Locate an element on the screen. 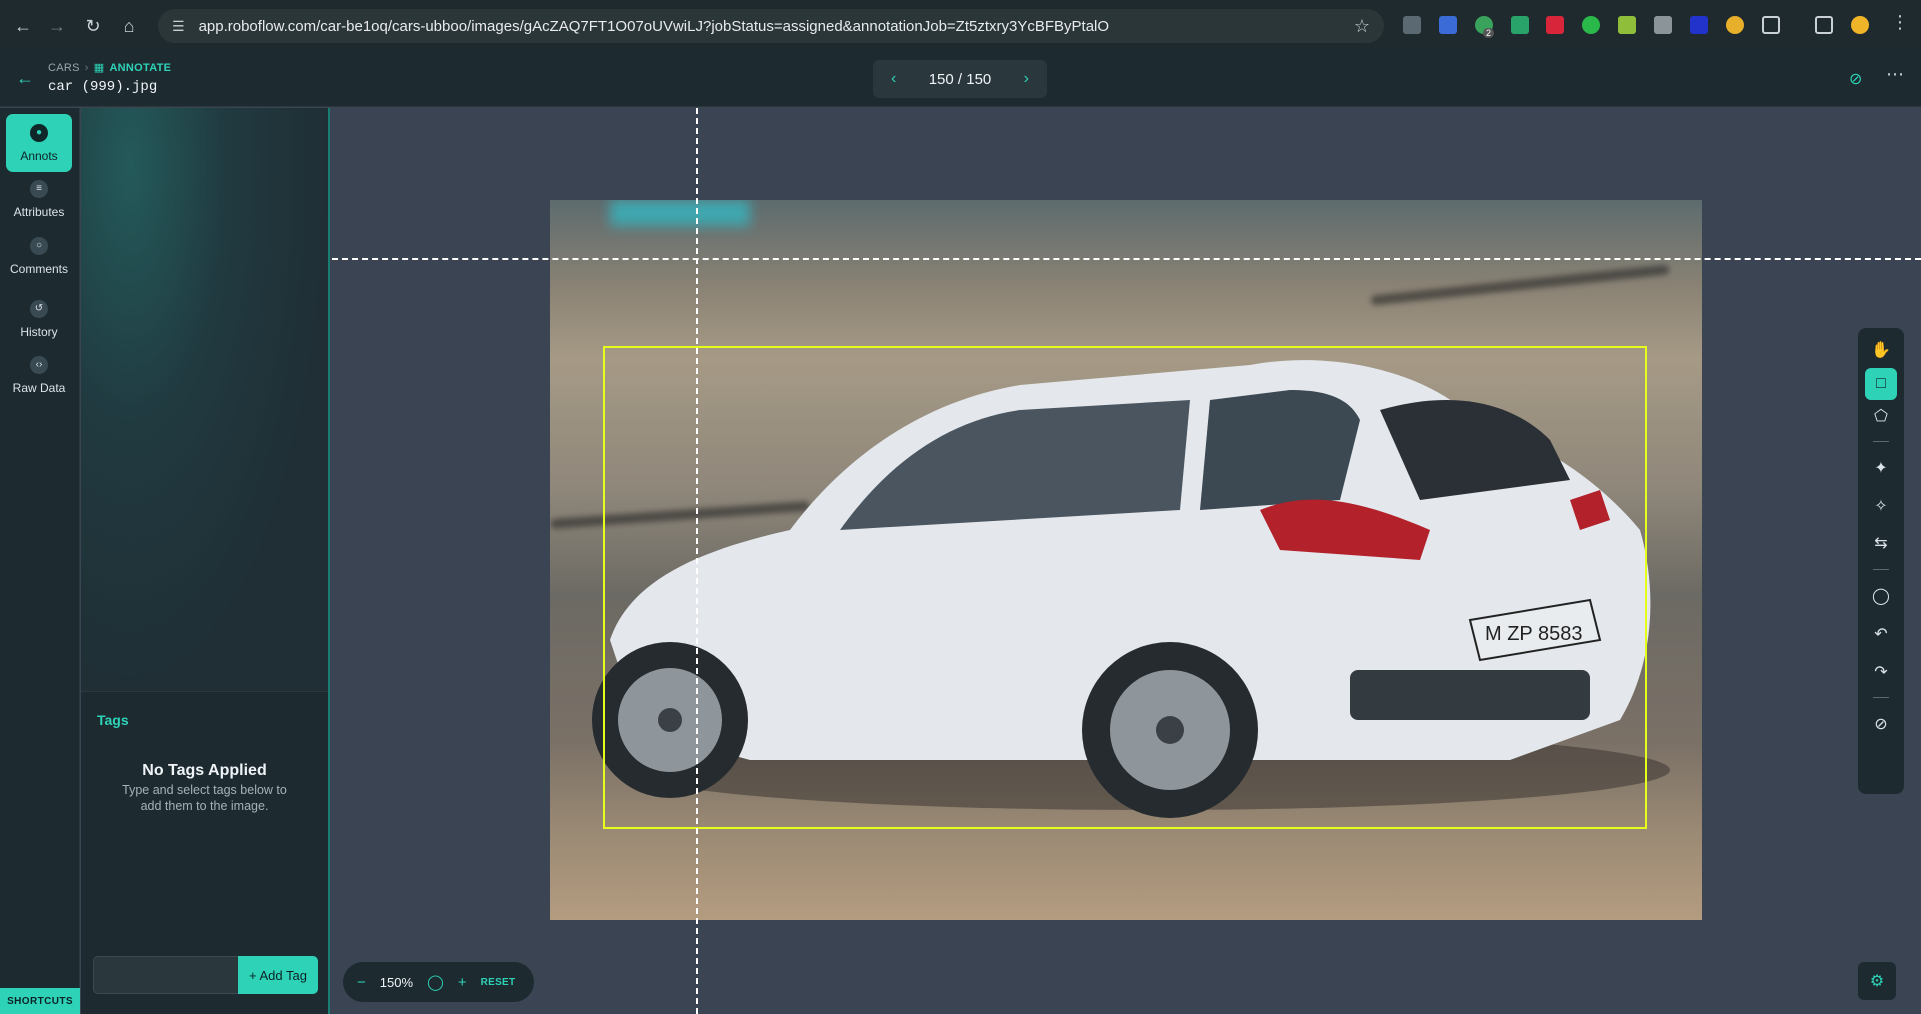  side-panel-icon is located at coordinates (1824, 25).